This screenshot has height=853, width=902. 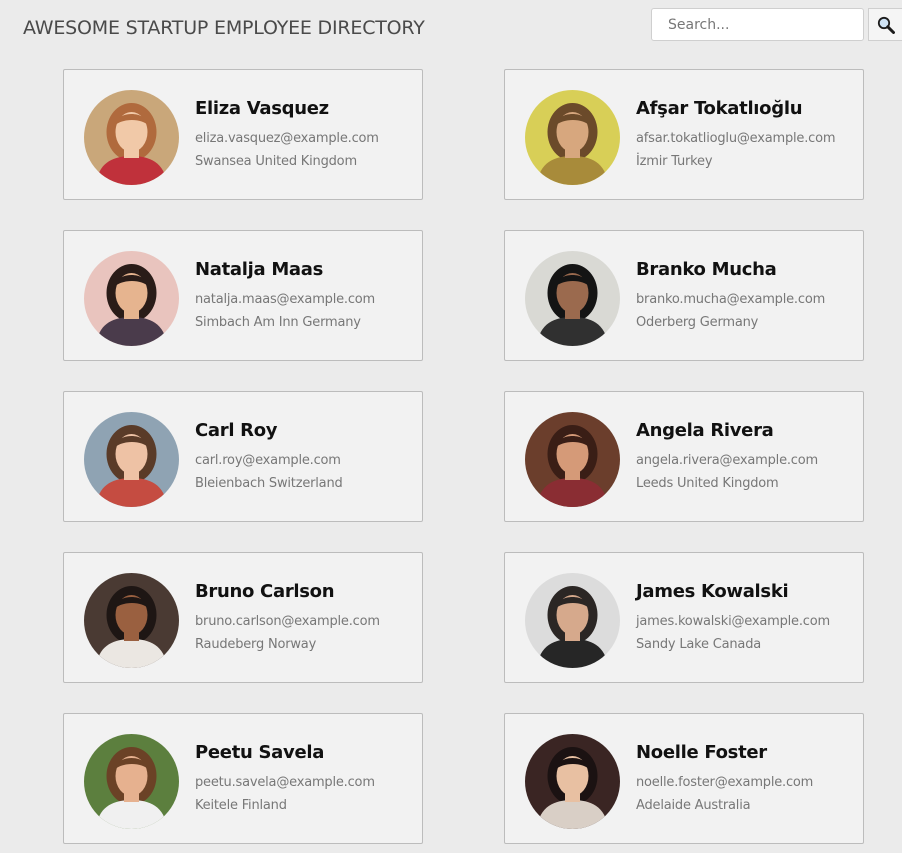 I want to click on employee-location: Adelaide Australia, so click(x=693, y=805).